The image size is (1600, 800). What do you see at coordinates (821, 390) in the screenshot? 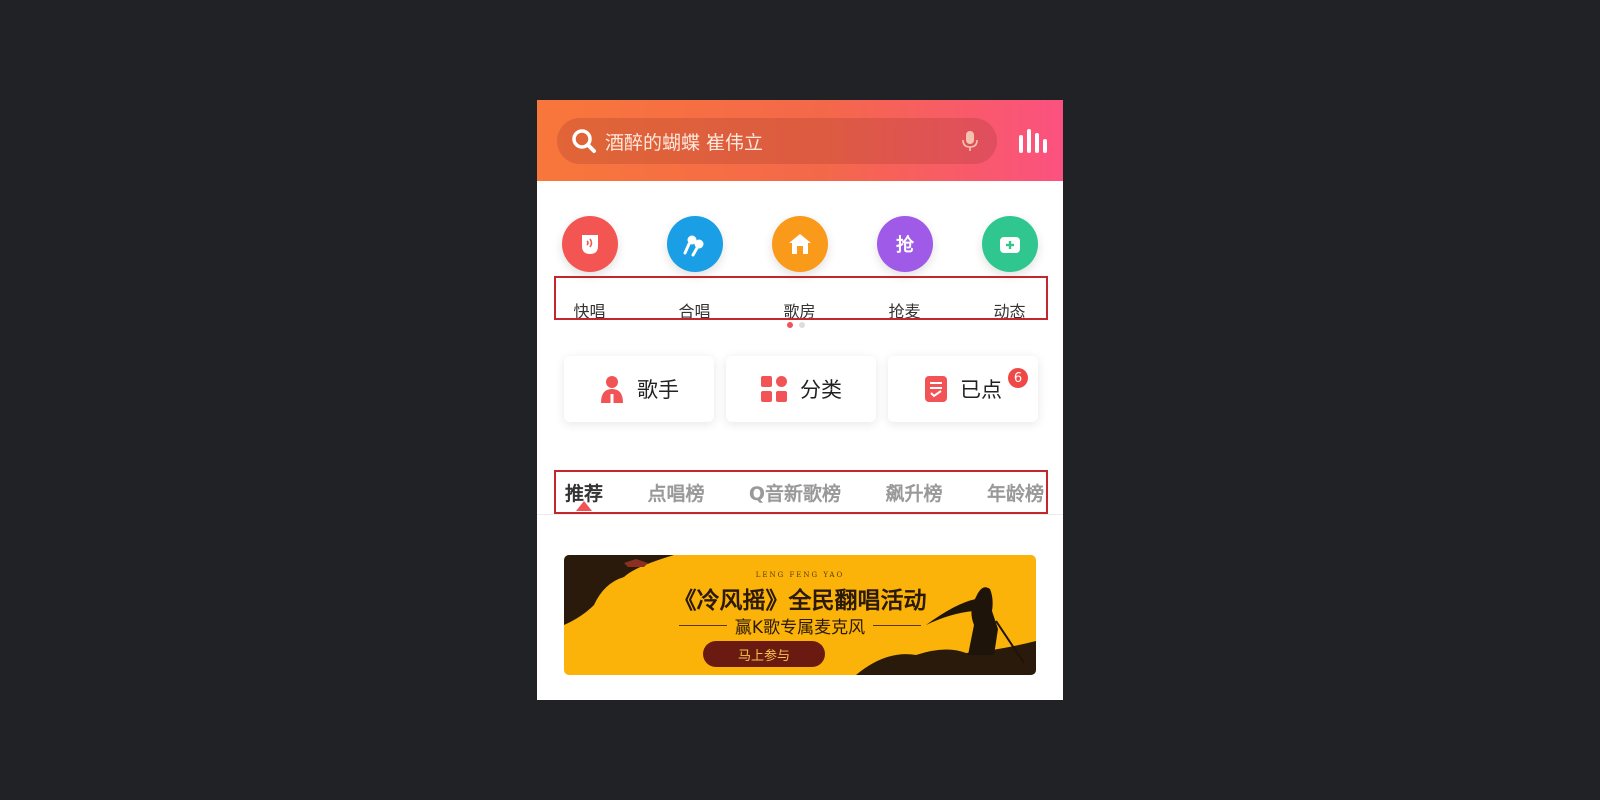
I see `card-label: 分类` at bounding box center [821, 390].